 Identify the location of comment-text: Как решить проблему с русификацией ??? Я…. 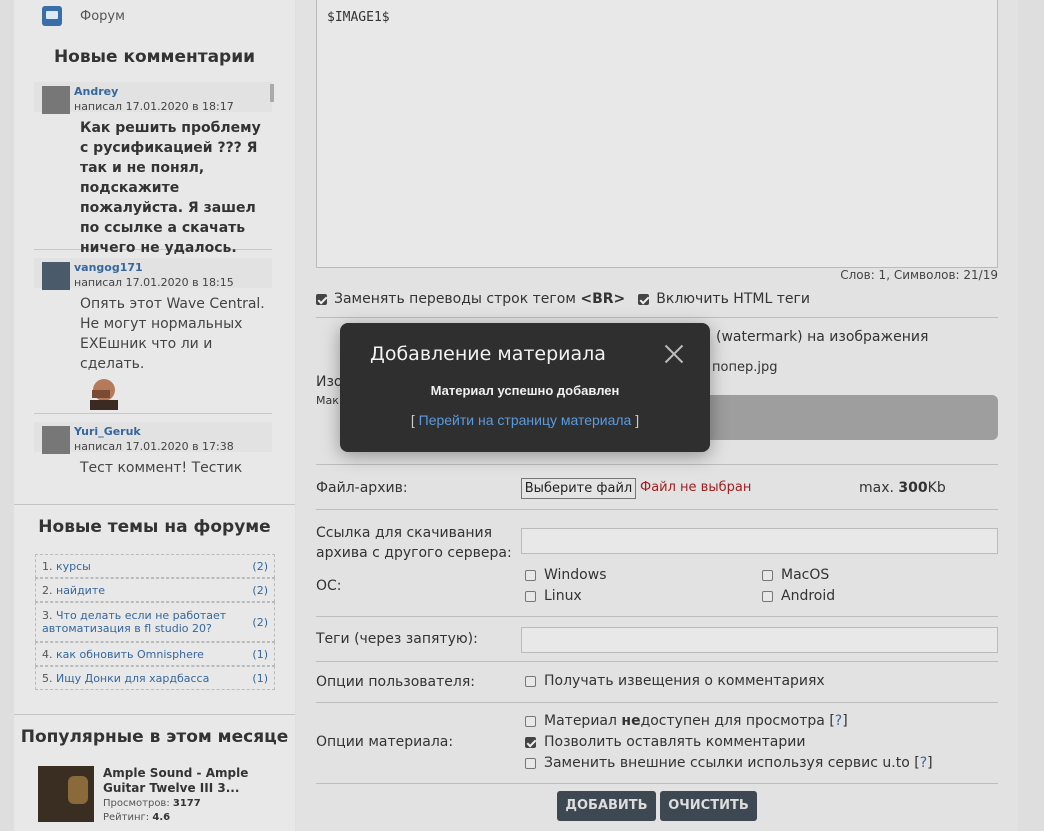
(170, 188).